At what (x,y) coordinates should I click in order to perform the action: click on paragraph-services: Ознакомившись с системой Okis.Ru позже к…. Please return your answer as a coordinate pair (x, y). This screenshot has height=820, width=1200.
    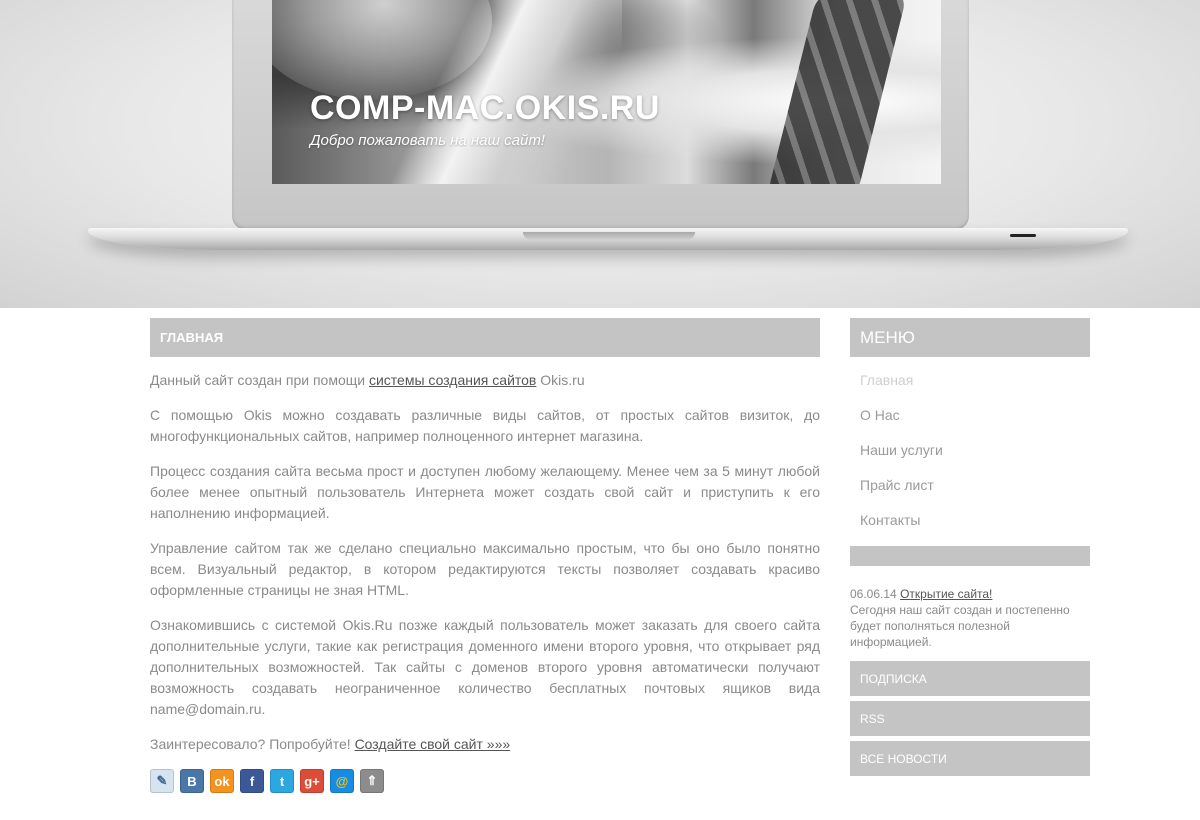
    Looking at the image, I should click on (485, 667).